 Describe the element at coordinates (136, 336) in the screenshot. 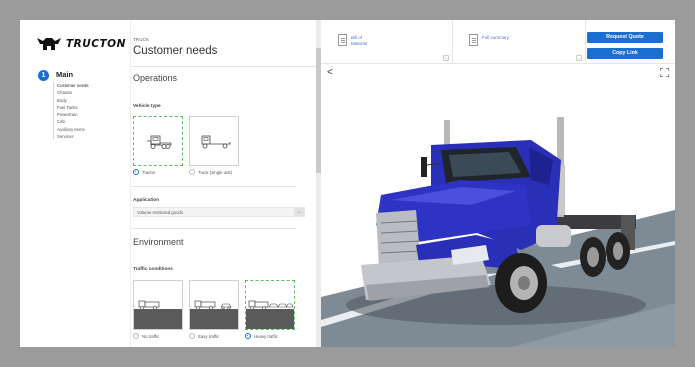

I see `no-traffic-radio` at that location.